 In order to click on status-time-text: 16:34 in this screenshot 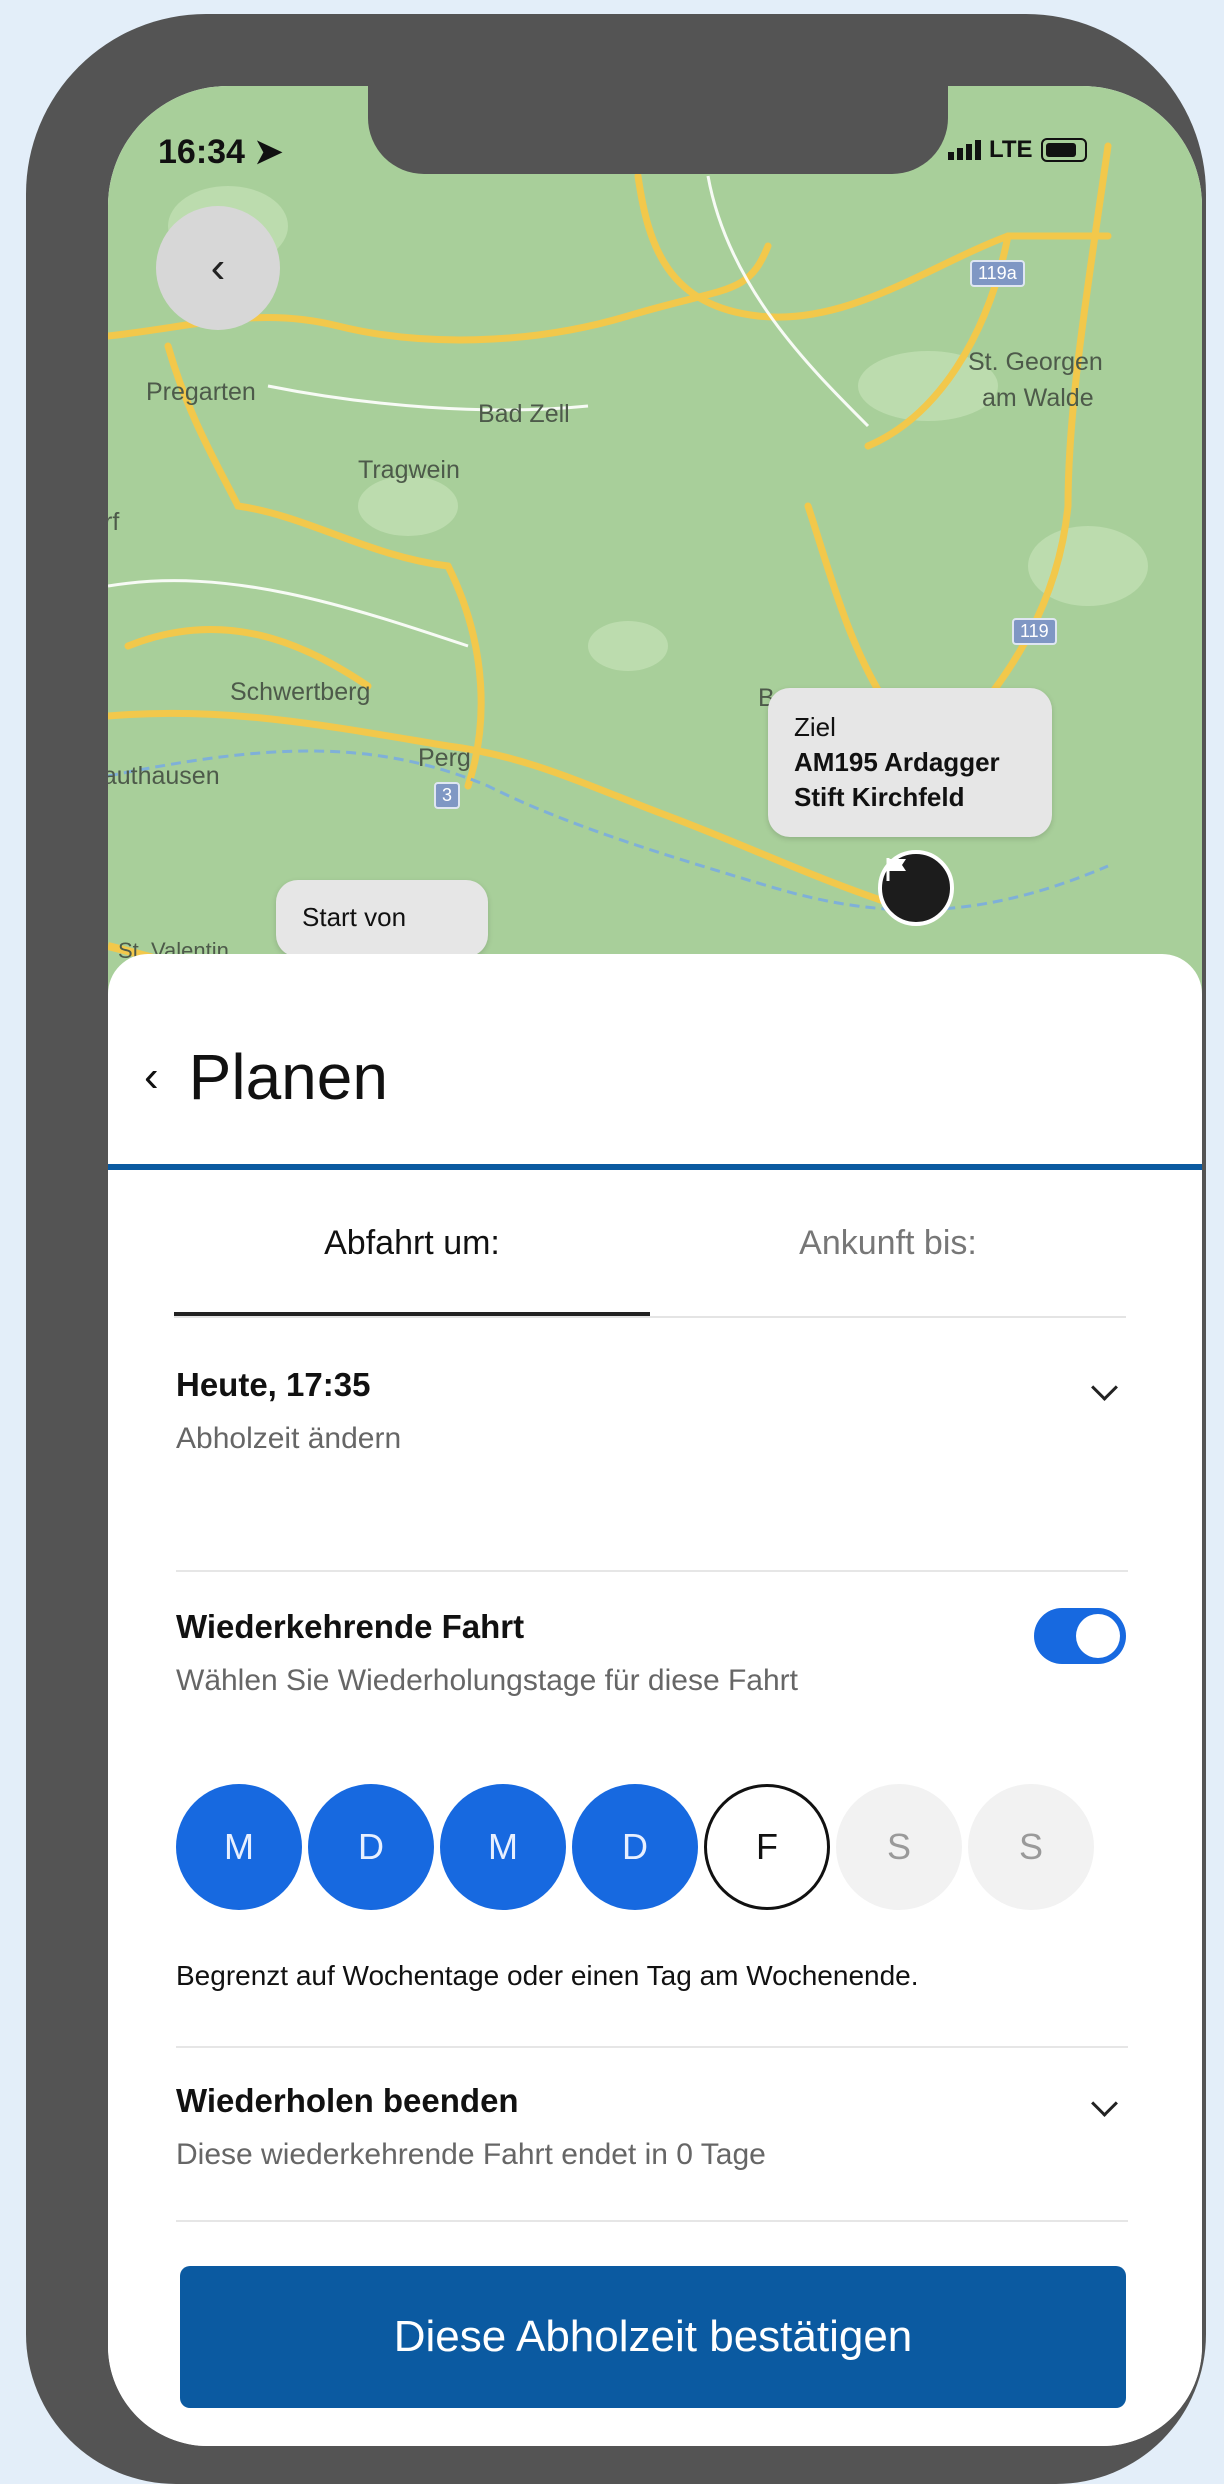, I will do `click(201, 152)`.